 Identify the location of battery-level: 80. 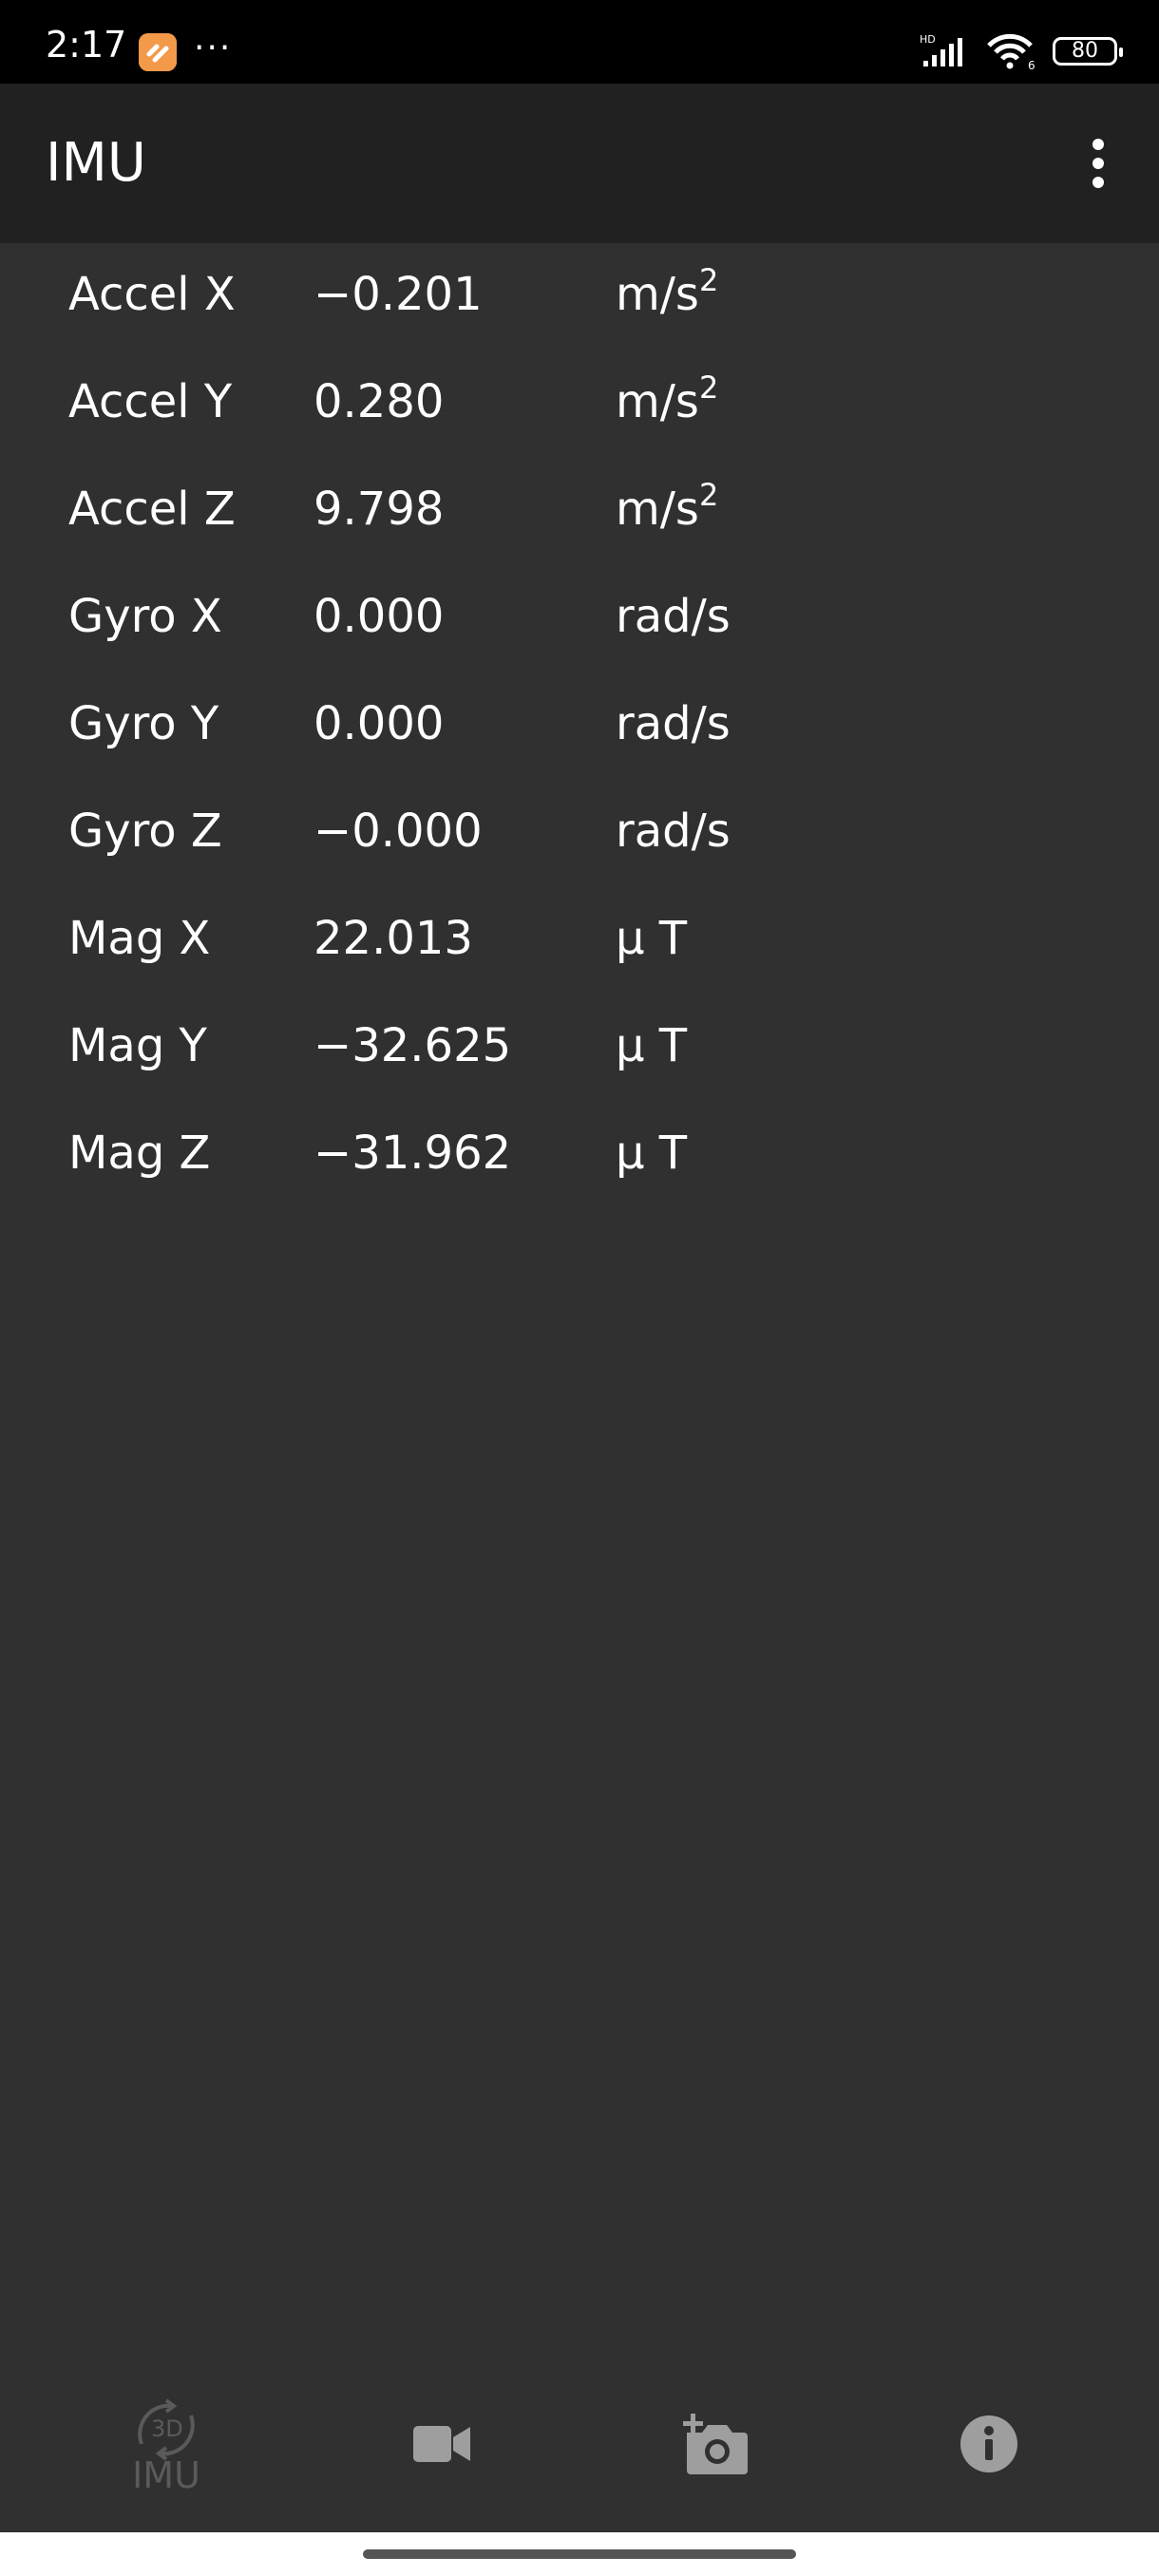
(1085, 51).